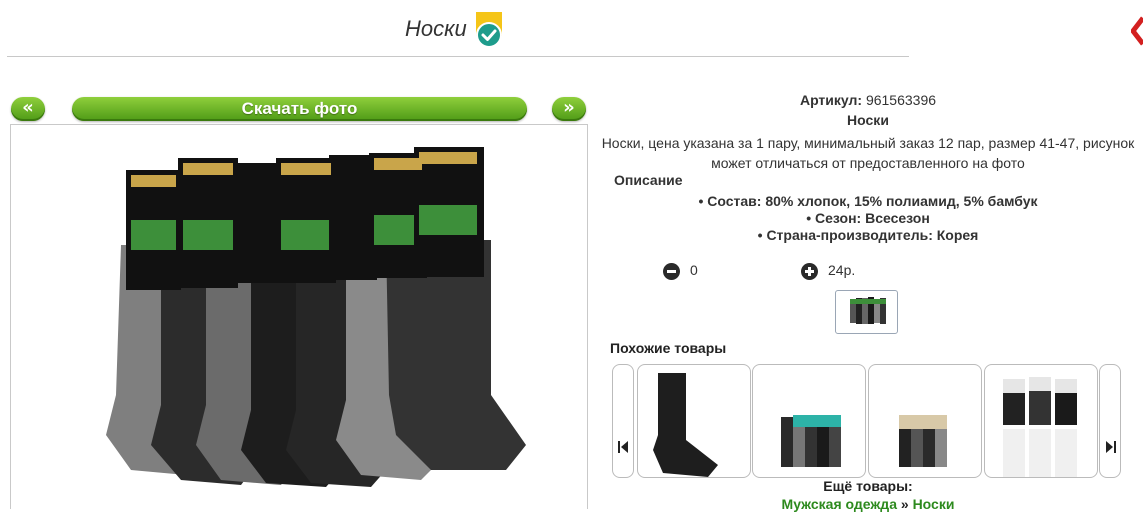 Image resolution: width=1143 pixels, height=512 pixels. I want to click on verified-icon, so click(489, 30).